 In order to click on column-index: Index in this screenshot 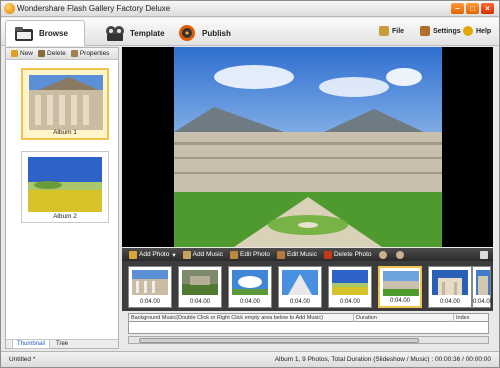, I will do `click(472, 318)`.